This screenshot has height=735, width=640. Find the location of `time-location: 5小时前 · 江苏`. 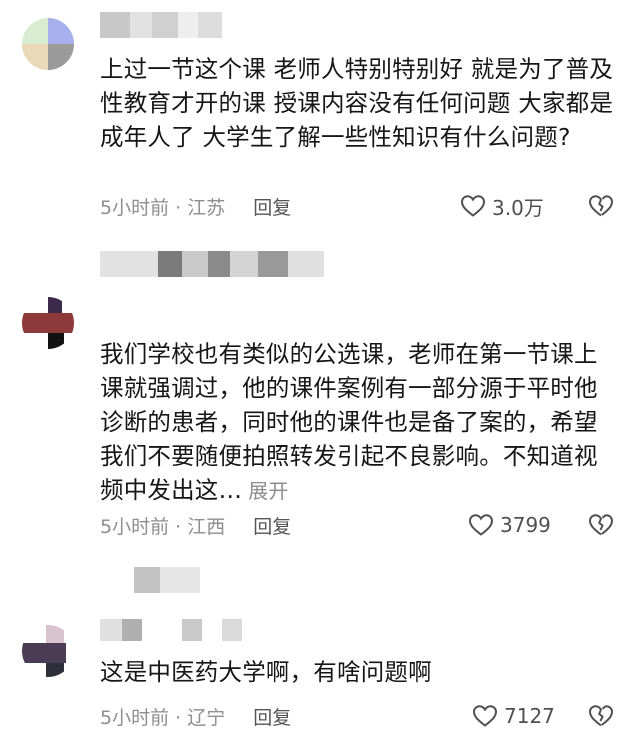

time-location: 5小时前 · 江苏 is located at coordinates (163, 207).